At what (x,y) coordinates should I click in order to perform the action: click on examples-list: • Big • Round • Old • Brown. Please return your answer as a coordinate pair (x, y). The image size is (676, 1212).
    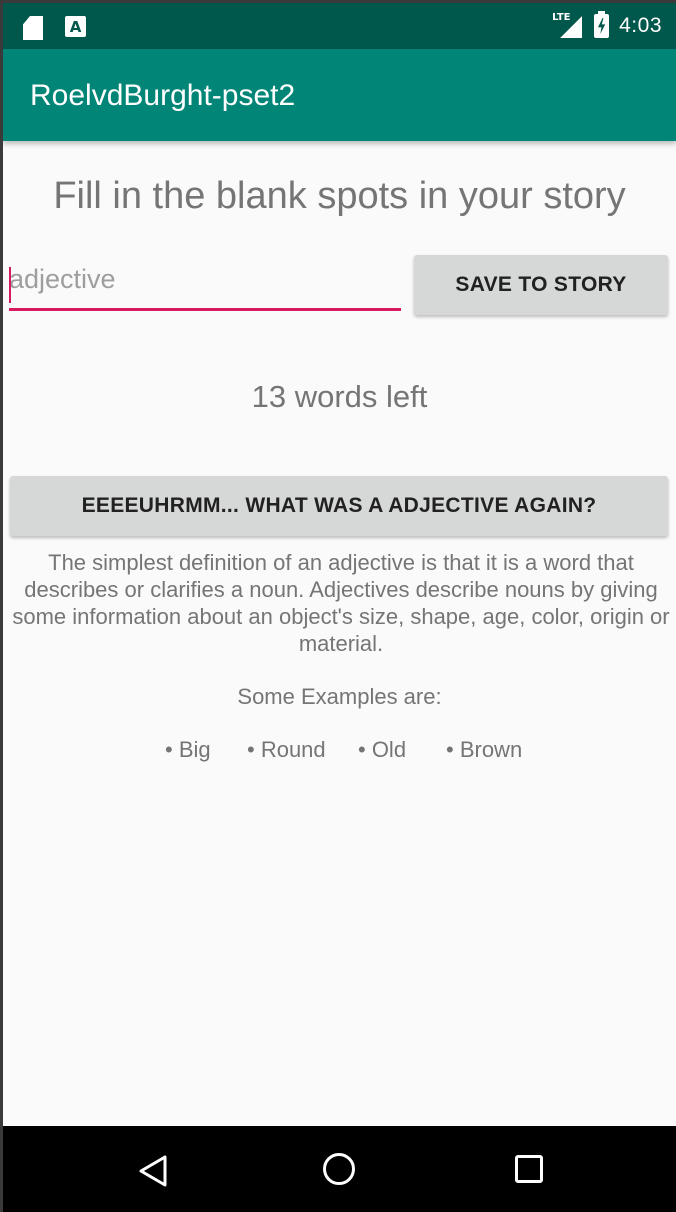
    Looking at the image, I should click on (339, 751).